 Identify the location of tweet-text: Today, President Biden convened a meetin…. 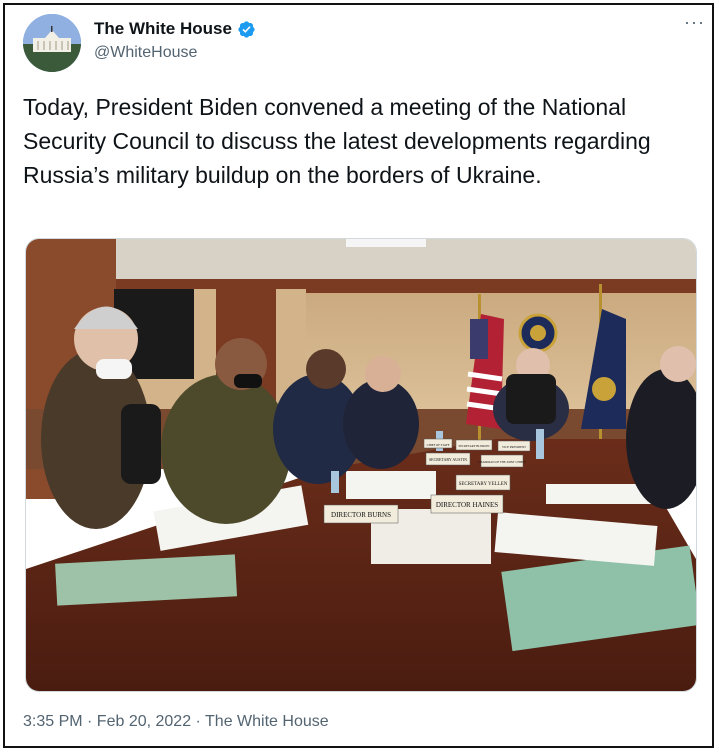
(337, 141).